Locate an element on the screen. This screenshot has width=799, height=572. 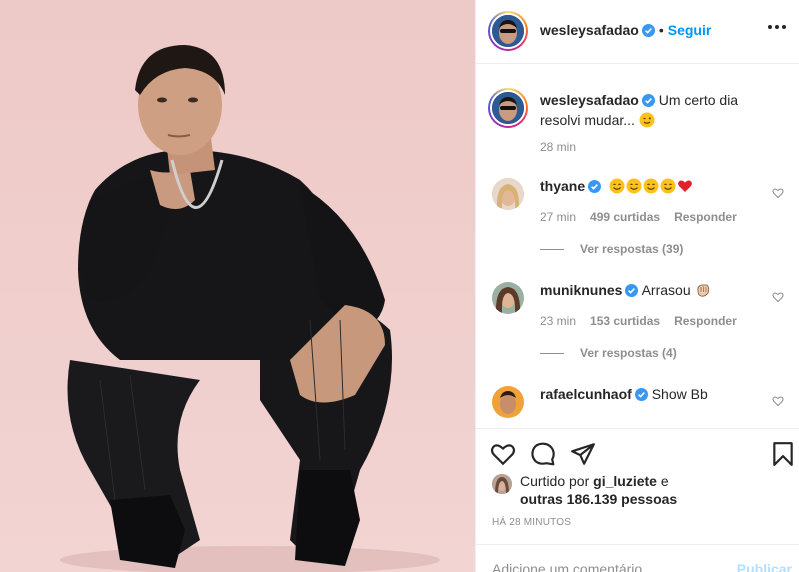
view-replies-label: Ver respostas (4) is located at coordinates (628, 353).